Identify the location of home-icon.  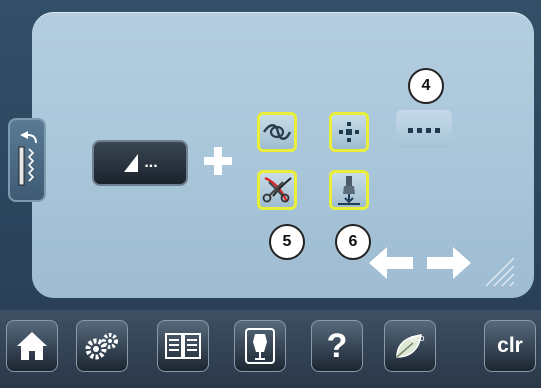
(32, 346).